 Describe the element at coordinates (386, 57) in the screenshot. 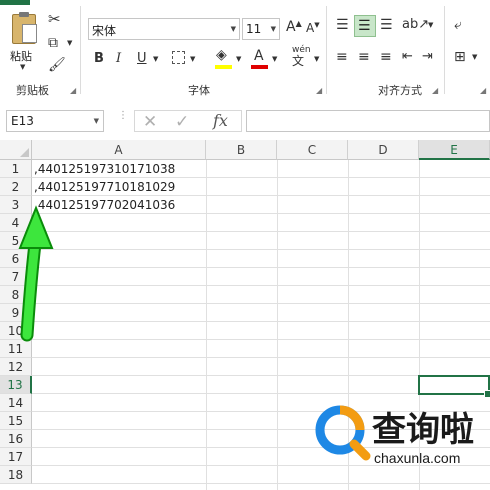

I see `align-right-icon: ≡` at that location.